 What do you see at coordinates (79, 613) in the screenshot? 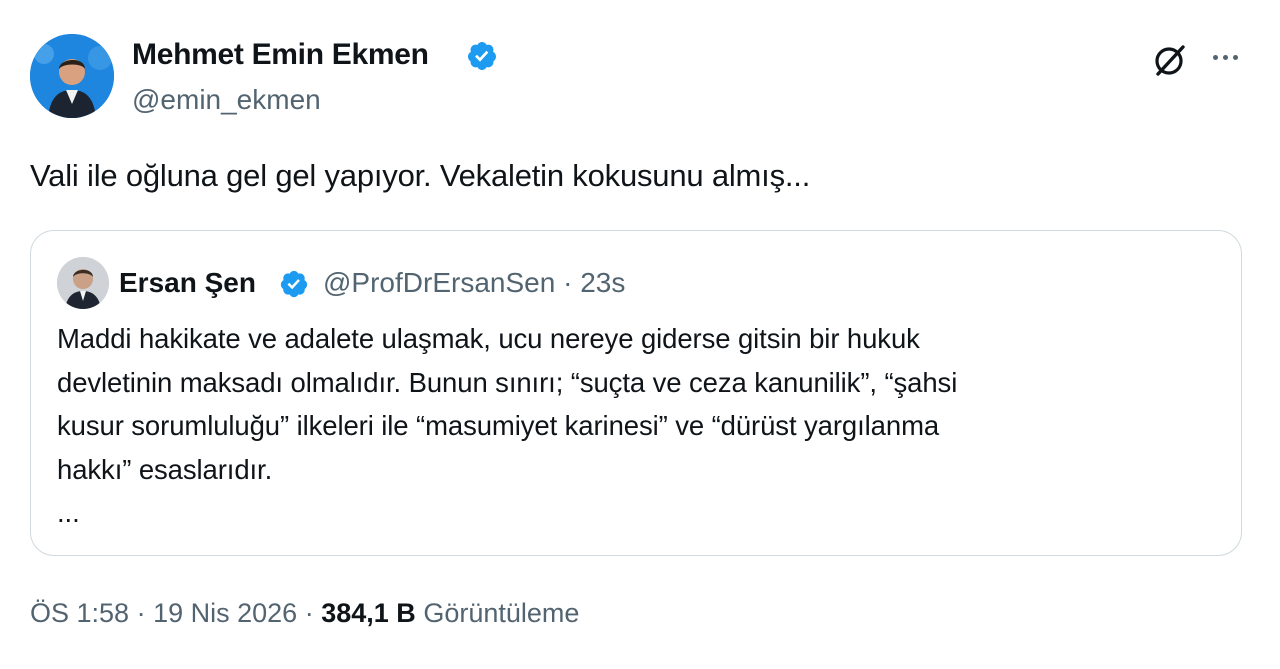
I see `tweet-time: ÖS 1:58` at bounding box center [79, 613].